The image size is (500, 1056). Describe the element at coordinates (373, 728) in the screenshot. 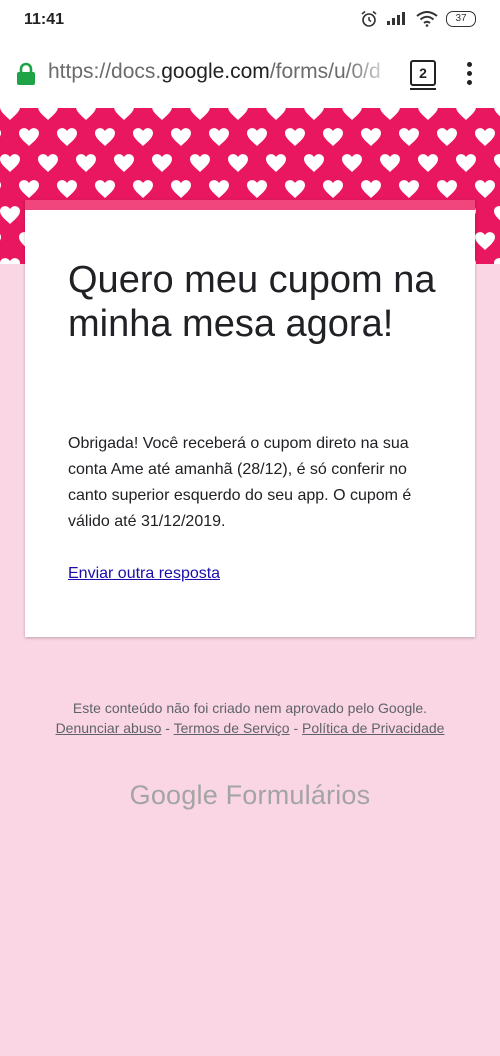

I see `privacy-link: Política de Privacidade` at that location.